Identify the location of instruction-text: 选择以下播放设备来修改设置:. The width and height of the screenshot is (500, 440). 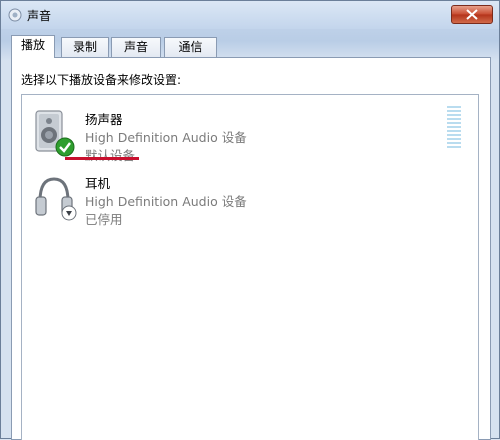
(101, 80).